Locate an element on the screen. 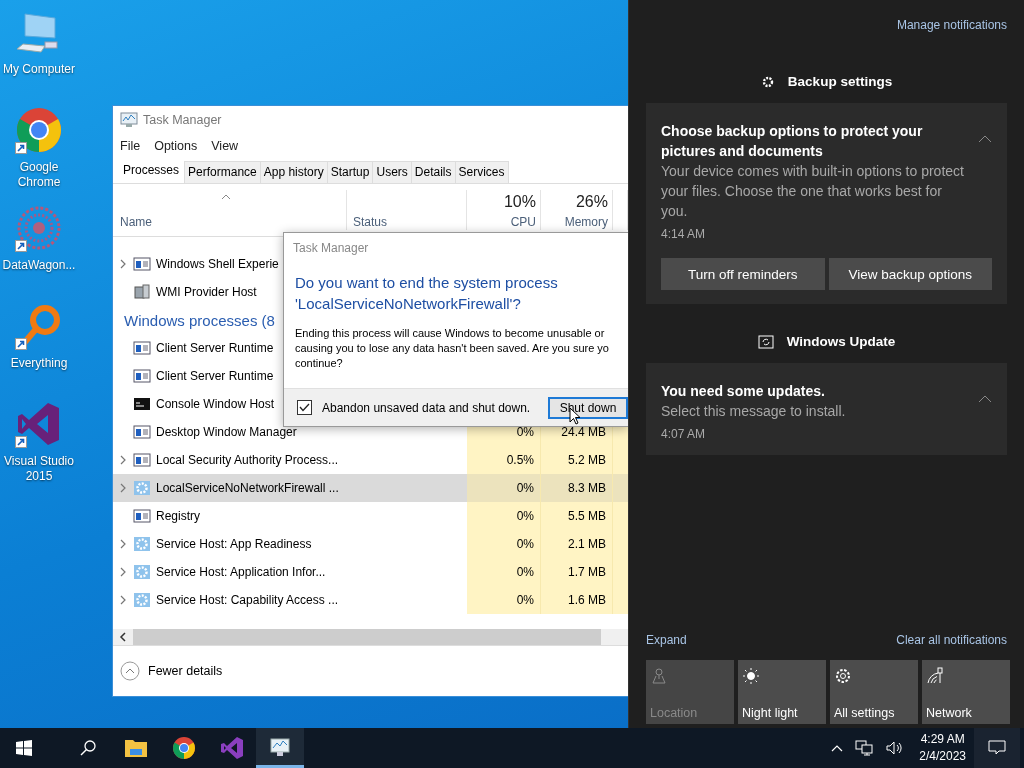  scroll-left-icon is located at coordinates (123, 637).